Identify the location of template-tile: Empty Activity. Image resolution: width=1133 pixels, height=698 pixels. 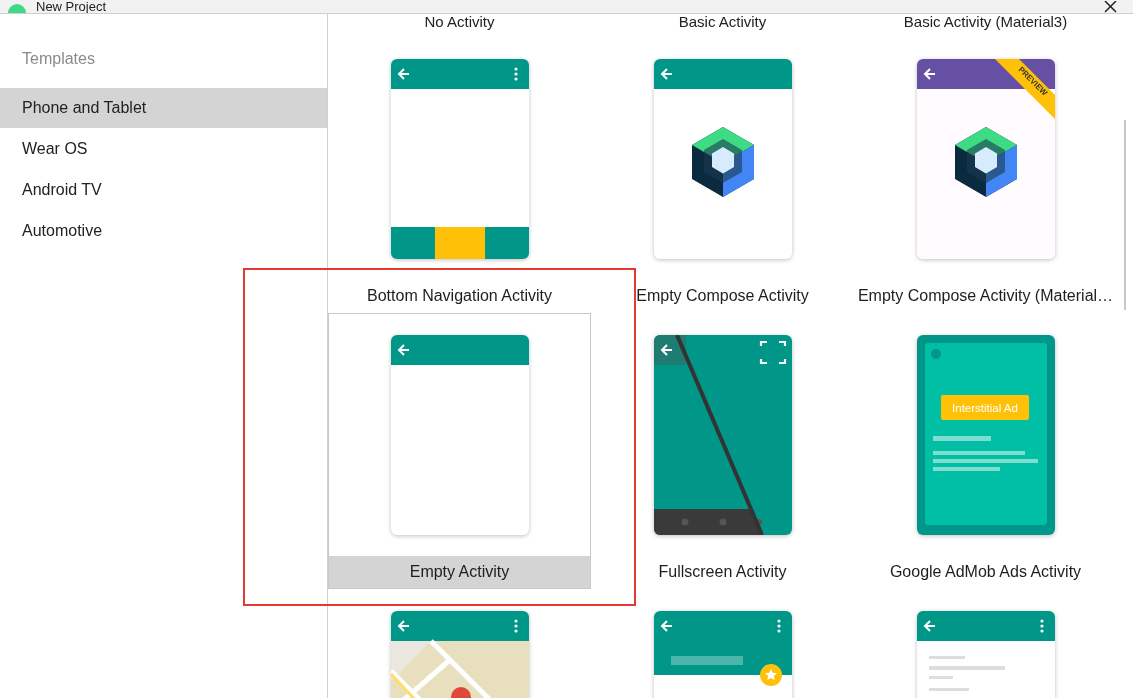
(459, 451).